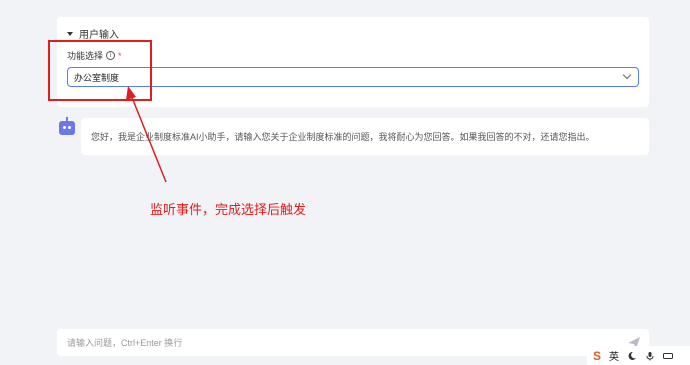  I want to click on caret-down-icon, so click(70, 33).